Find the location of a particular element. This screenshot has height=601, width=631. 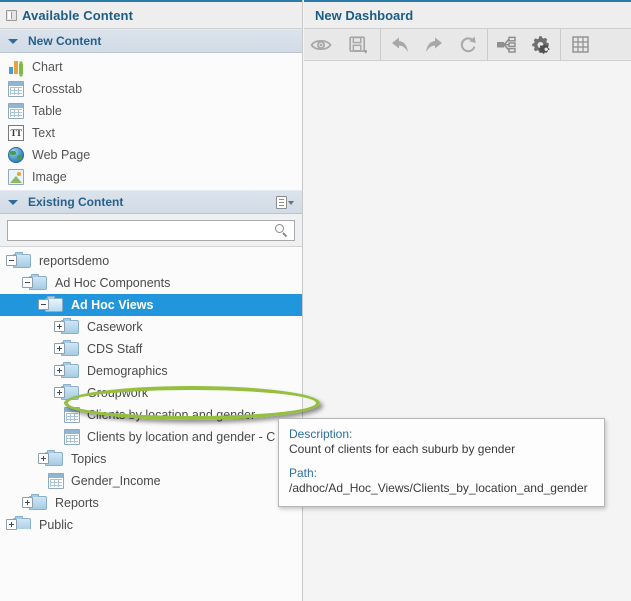

tree-row-label: CDS Staff is located at coordinates (115, 349).